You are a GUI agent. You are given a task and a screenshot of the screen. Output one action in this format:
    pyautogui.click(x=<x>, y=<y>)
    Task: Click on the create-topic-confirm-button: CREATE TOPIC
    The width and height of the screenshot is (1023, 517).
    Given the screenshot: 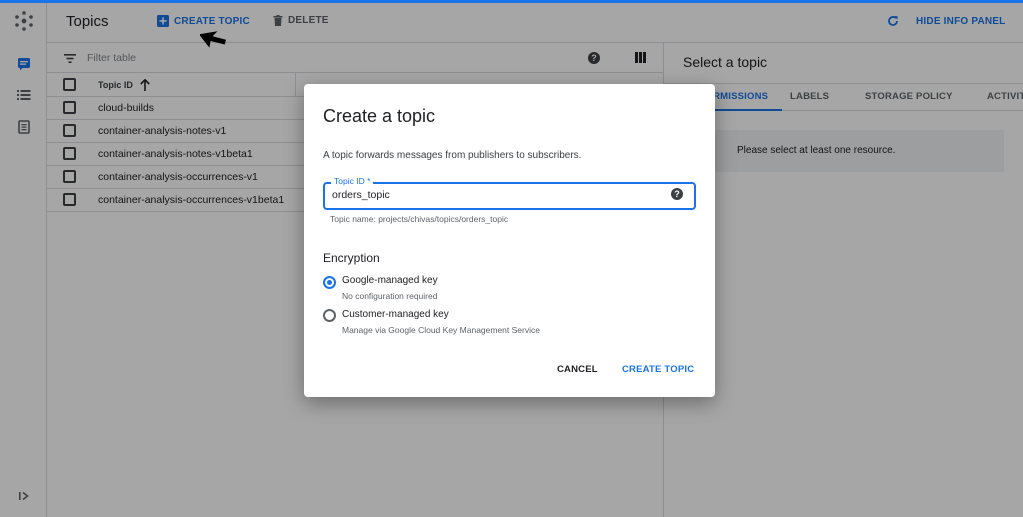 What is the action you would take?
    pyautogui.click(x=658, y=369)
    